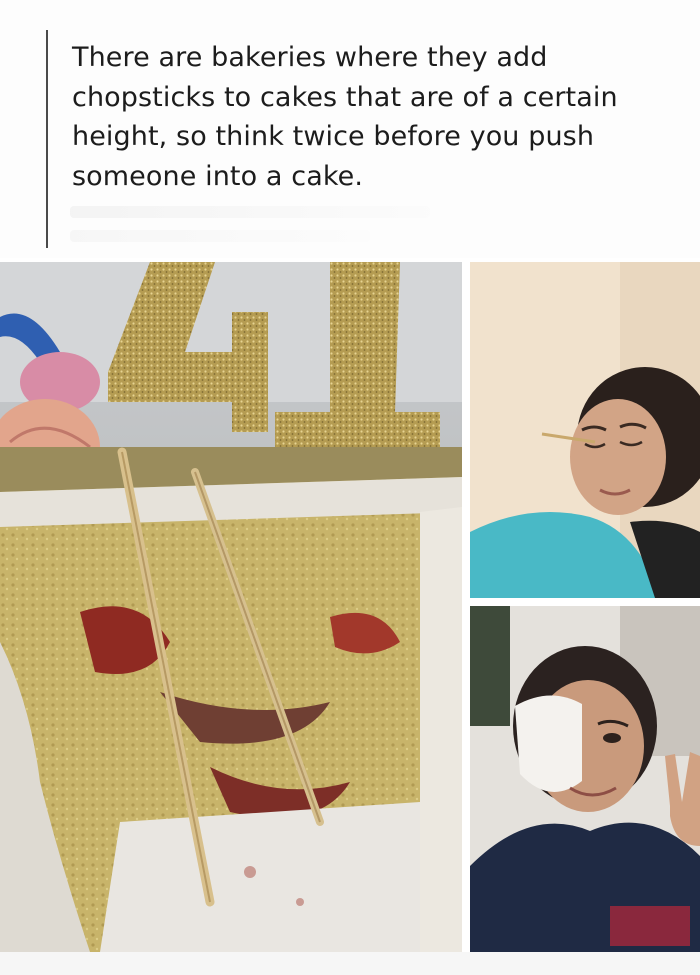  I want to click on woman-chopstick-image, so click(585, 430).